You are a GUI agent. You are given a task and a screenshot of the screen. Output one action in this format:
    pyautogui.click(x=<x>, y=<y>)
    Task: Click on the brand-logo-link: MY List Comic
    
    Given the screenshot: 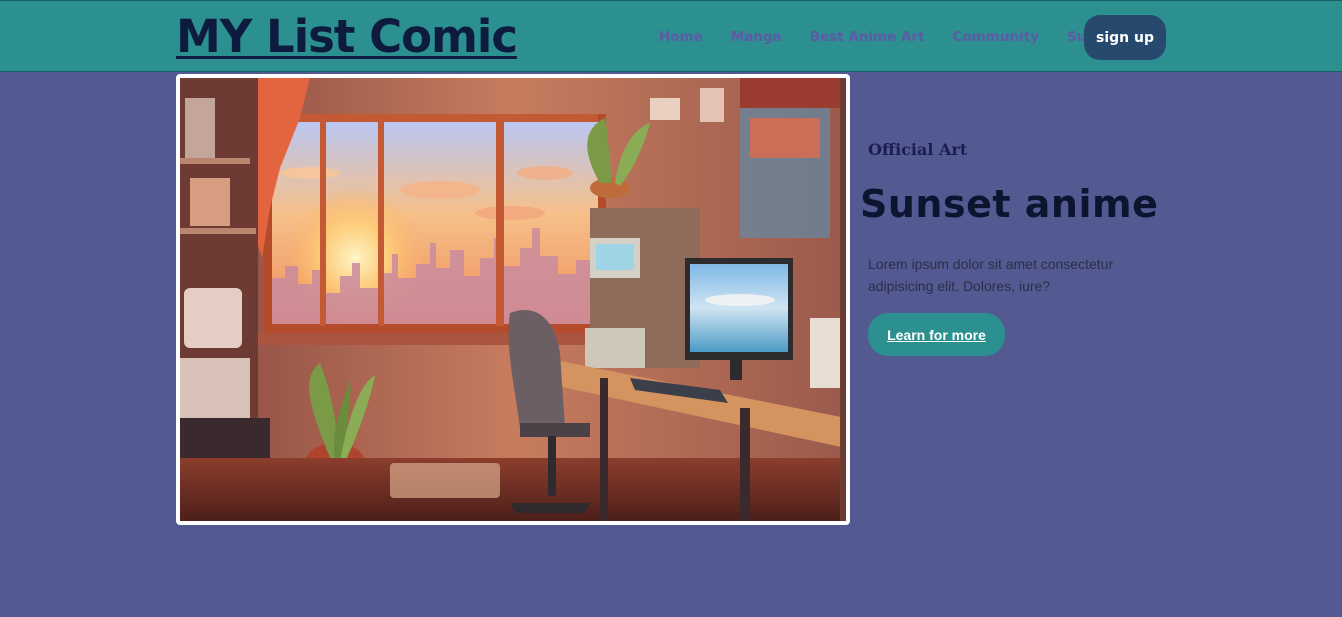 What is the action you would take?
    pyautogui.click(x=347, y=37)
    